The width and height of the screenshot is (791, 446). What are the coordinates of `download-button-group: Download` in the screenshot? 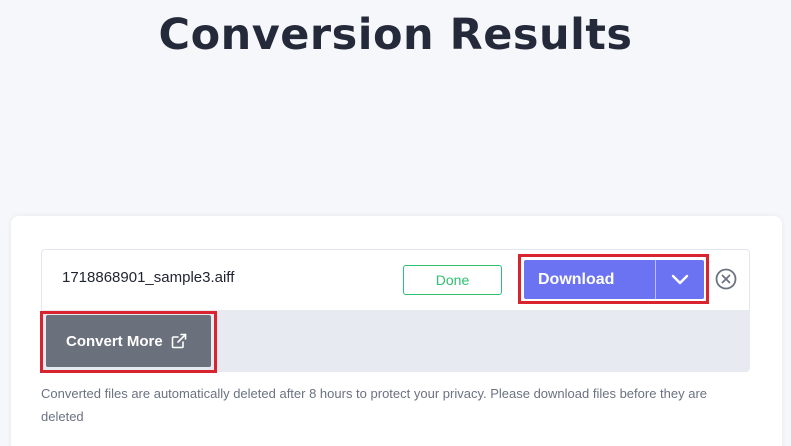 It's located at (614, 279).